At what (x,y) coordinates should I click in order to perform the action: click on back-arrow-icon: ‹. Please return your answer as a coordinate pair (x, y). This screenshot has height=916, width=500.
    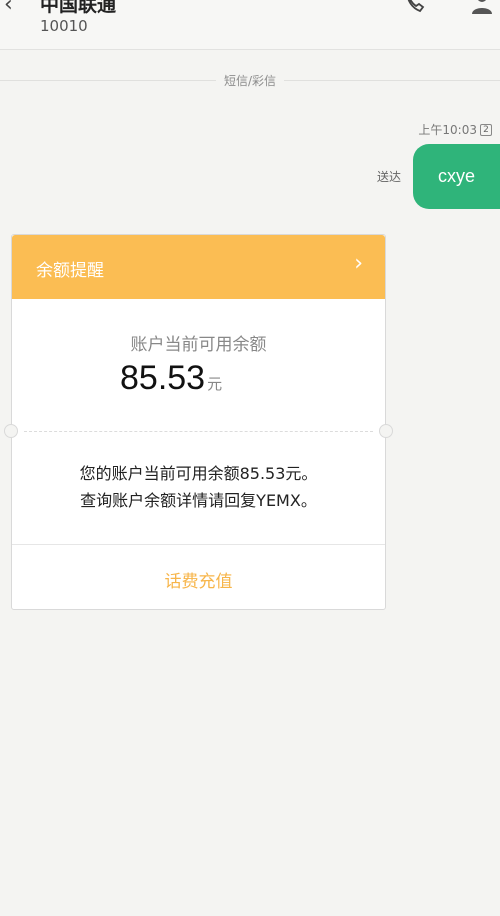
    Looking at the image, I should click on (8, 8).